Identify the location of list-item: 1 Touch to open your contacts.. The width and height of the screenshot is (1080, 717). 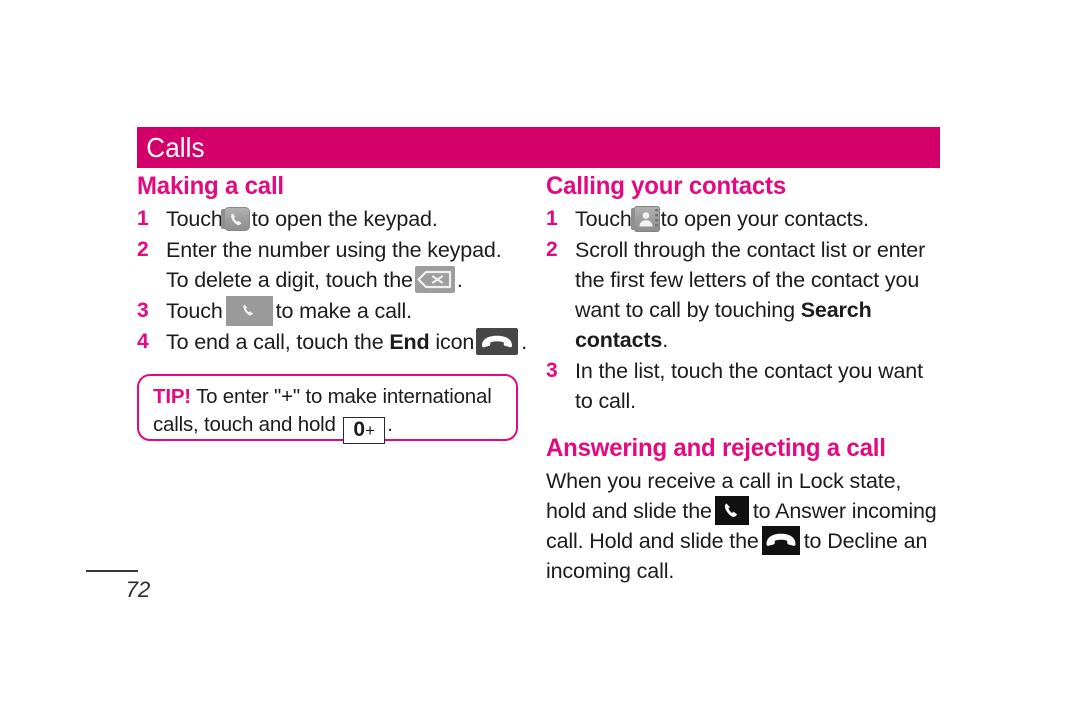
(743, 219).